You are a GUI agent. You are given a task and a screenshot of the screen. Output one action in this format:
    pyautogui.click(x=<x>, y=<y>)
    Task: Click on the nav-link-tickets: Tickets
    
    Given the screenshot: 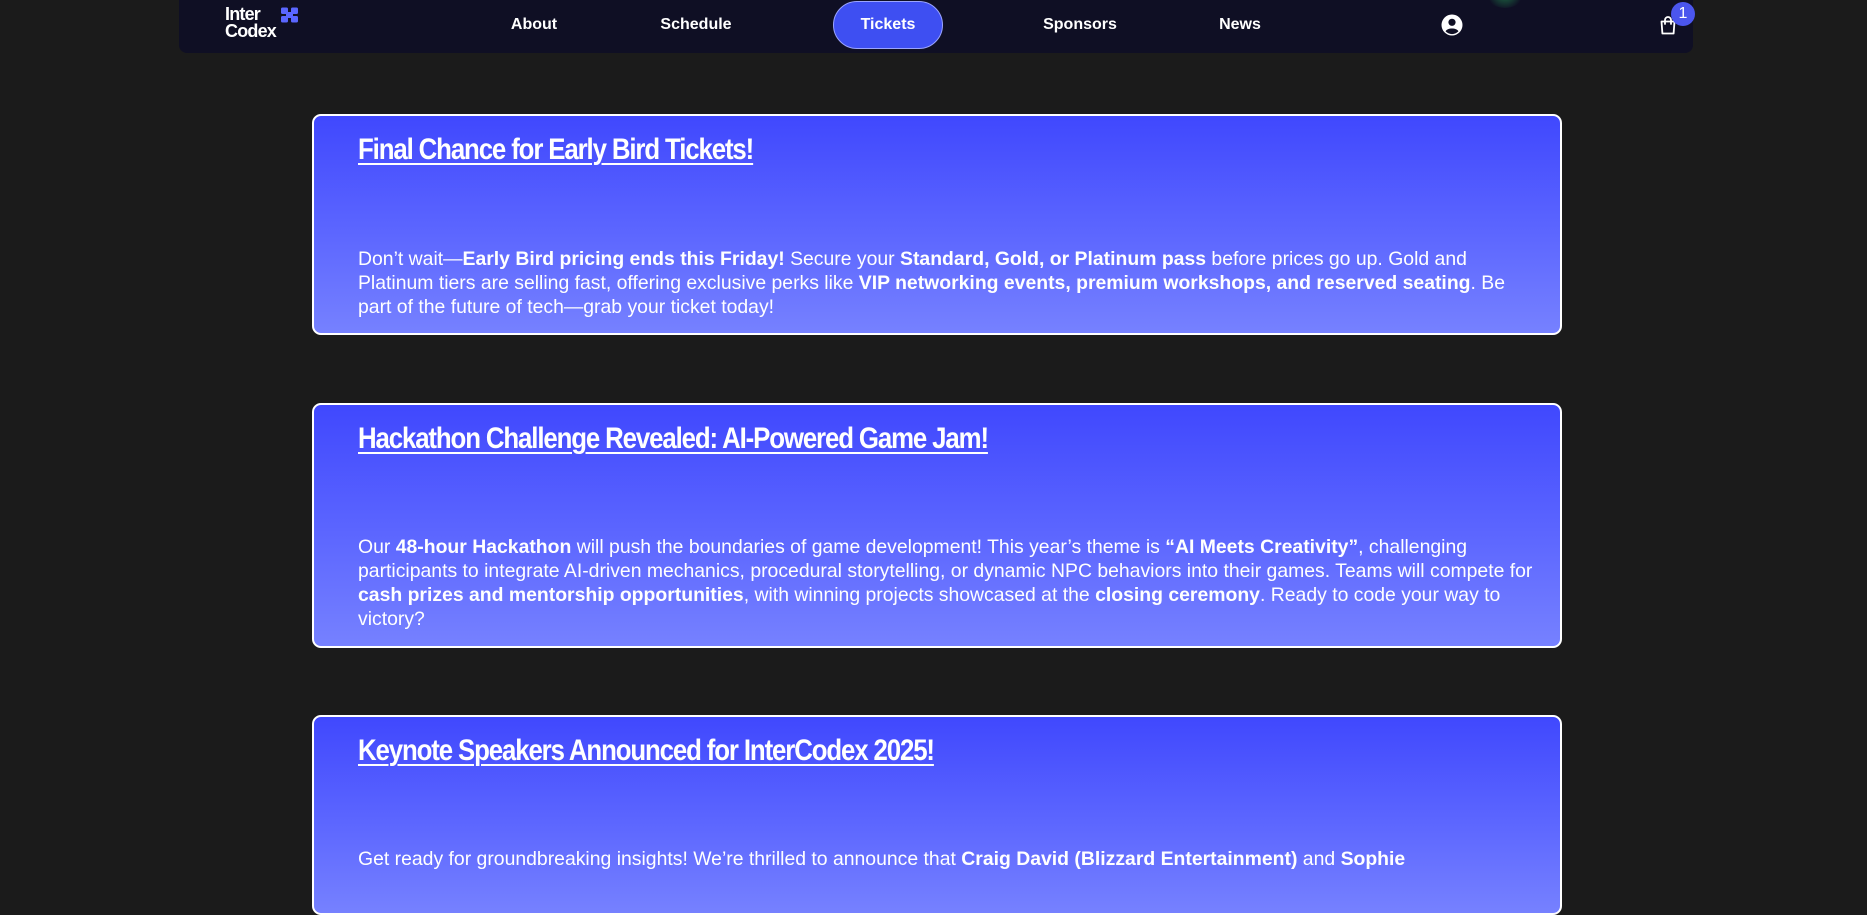 What is the action you would take?
    pyautogui.click(x=888, y=25)
    